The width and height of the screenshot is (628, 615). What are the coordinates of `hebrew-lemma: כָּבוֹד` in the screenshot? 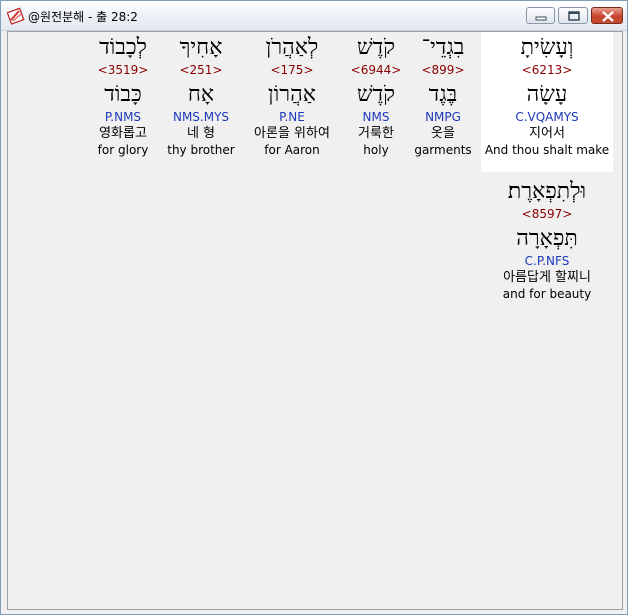 It's located at (123, 94).